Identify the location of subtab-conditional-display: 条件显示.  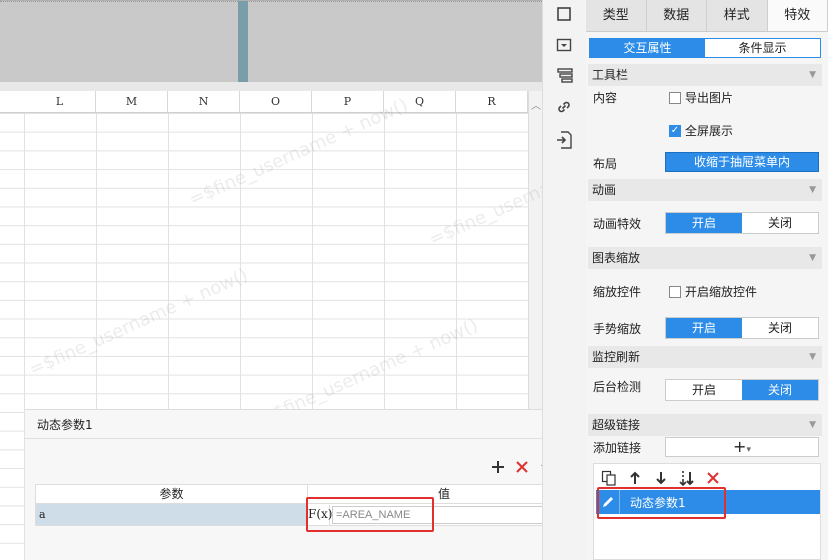
(762, 48).